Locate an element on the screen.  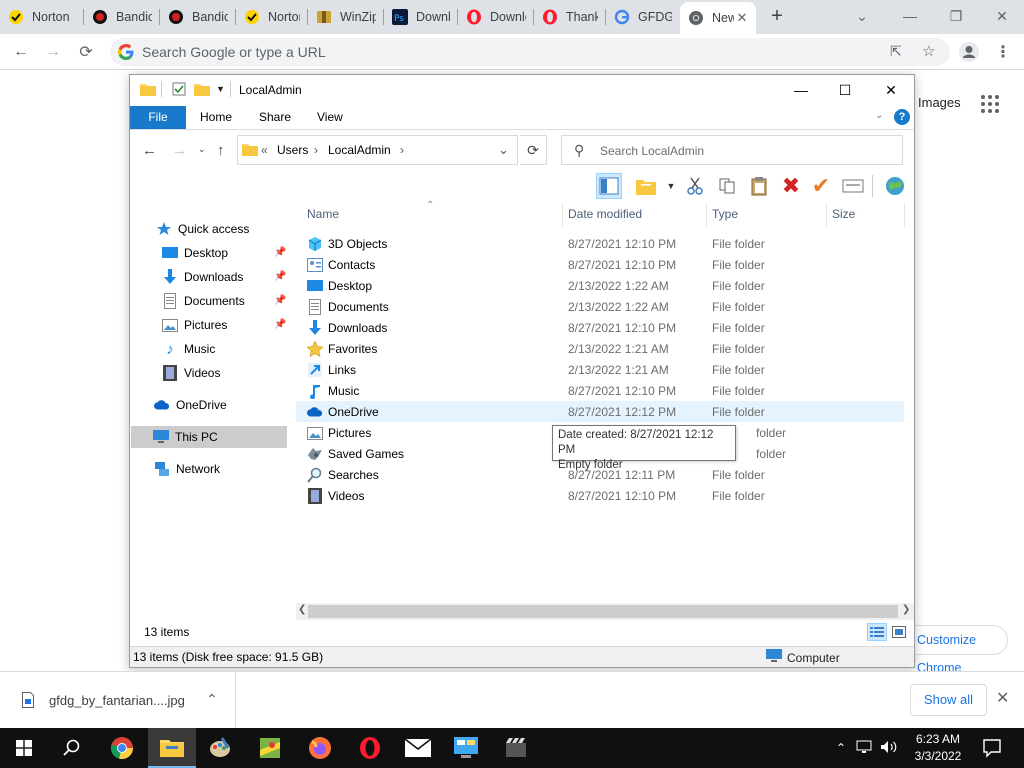
customize-qat-icon: ▼ is located at coordinates (220, 89).